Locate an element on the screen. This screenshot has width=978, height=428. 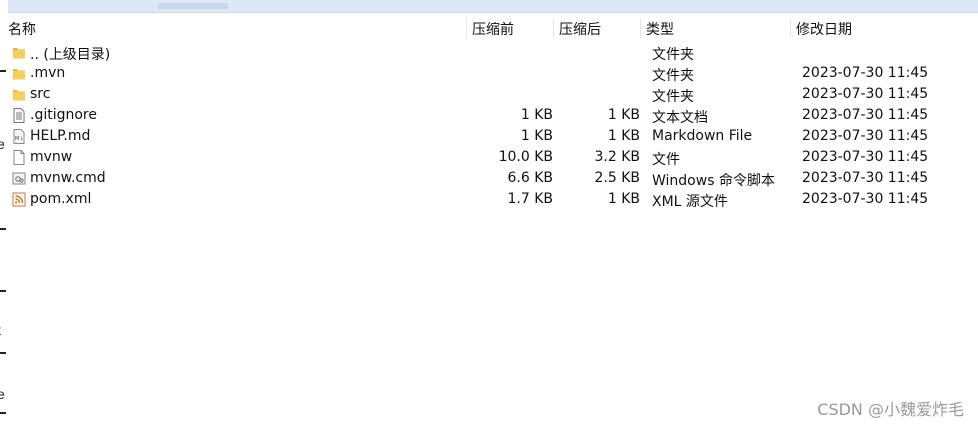
background-window-edge: e t e is located at coordinates (4, 214).